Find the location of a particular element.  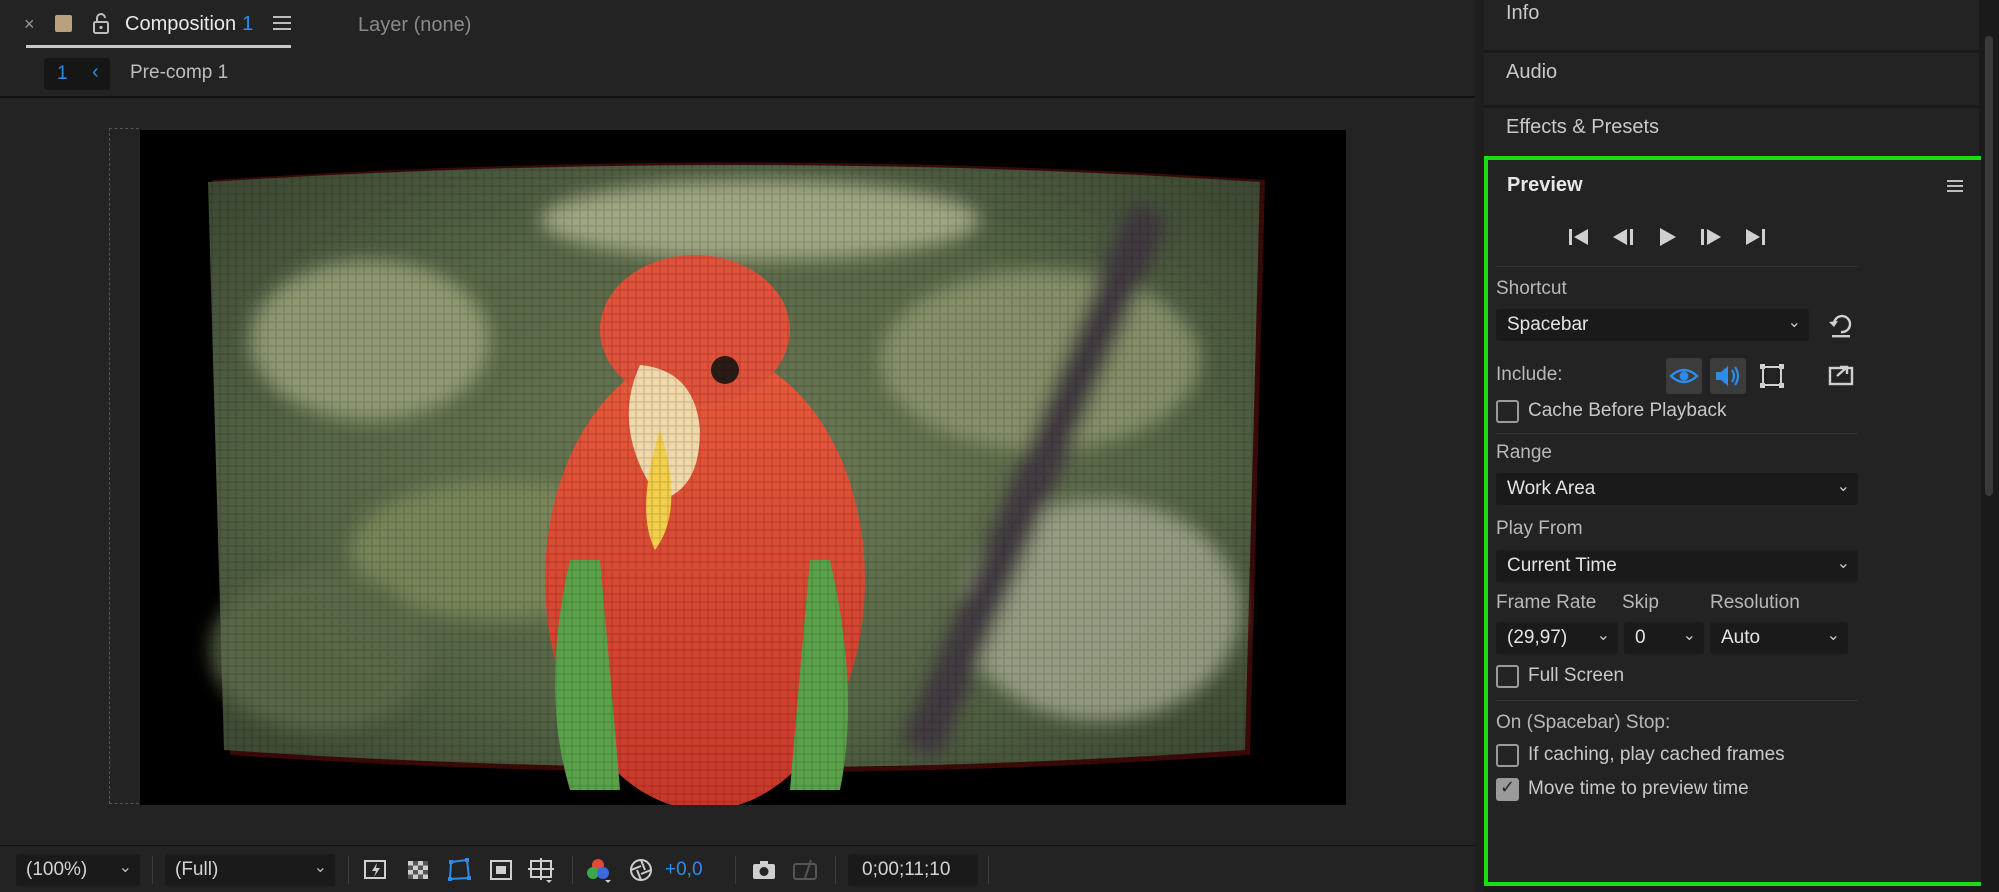

layer-tab: Layer (none) is located at coordinates (414, 25).